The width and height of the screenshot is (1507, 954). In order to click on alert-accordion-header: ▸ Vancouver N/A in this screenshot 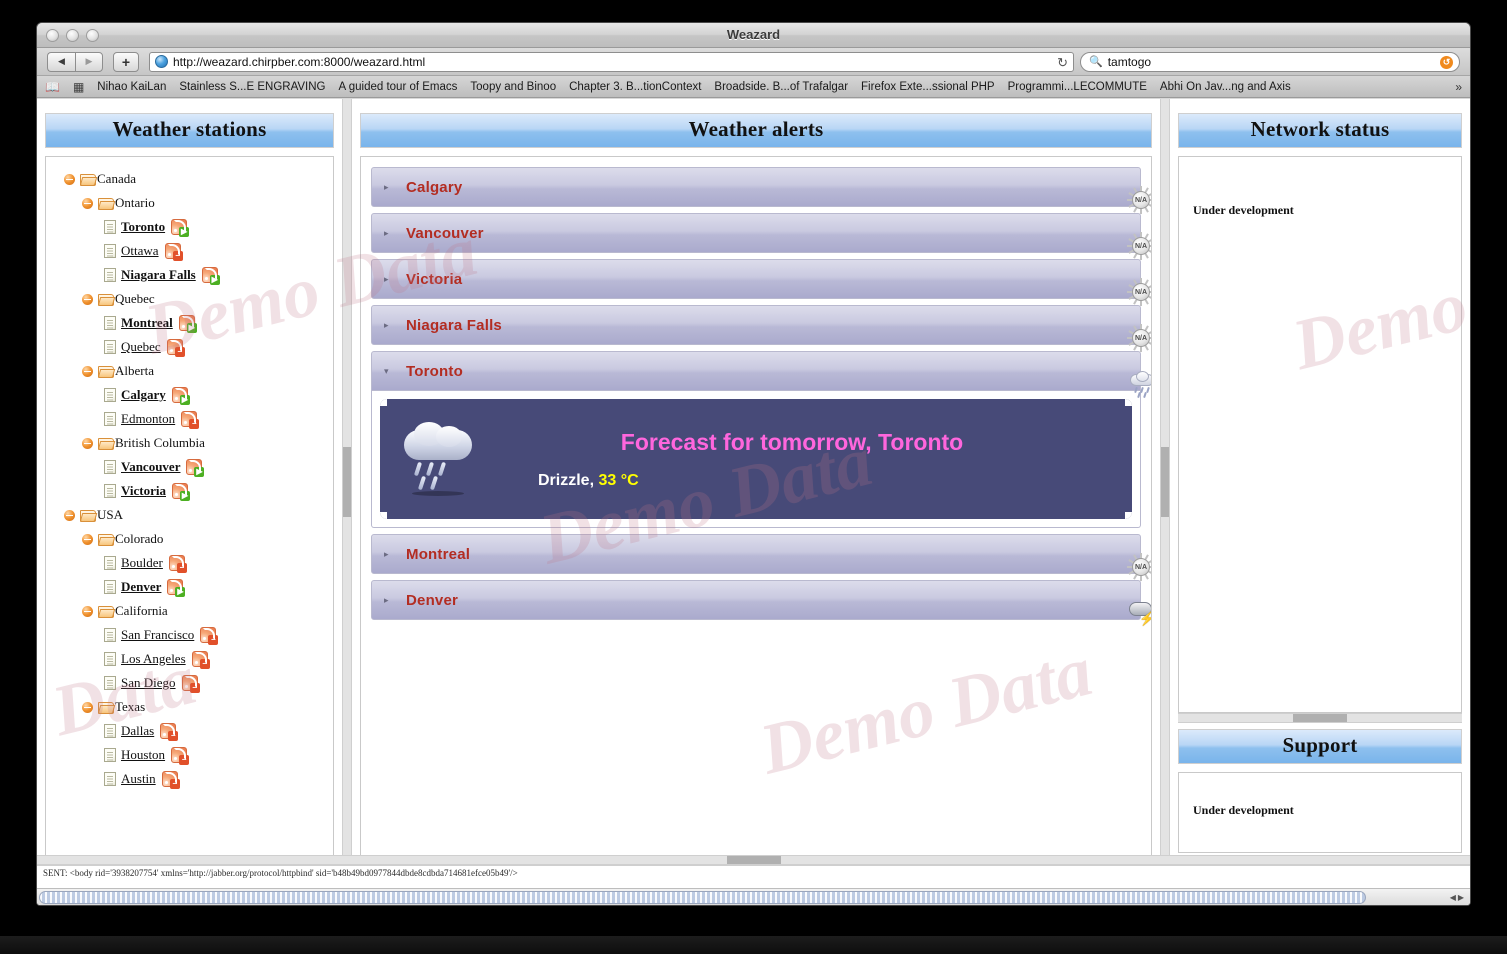, I will do `click(761, 236)`.